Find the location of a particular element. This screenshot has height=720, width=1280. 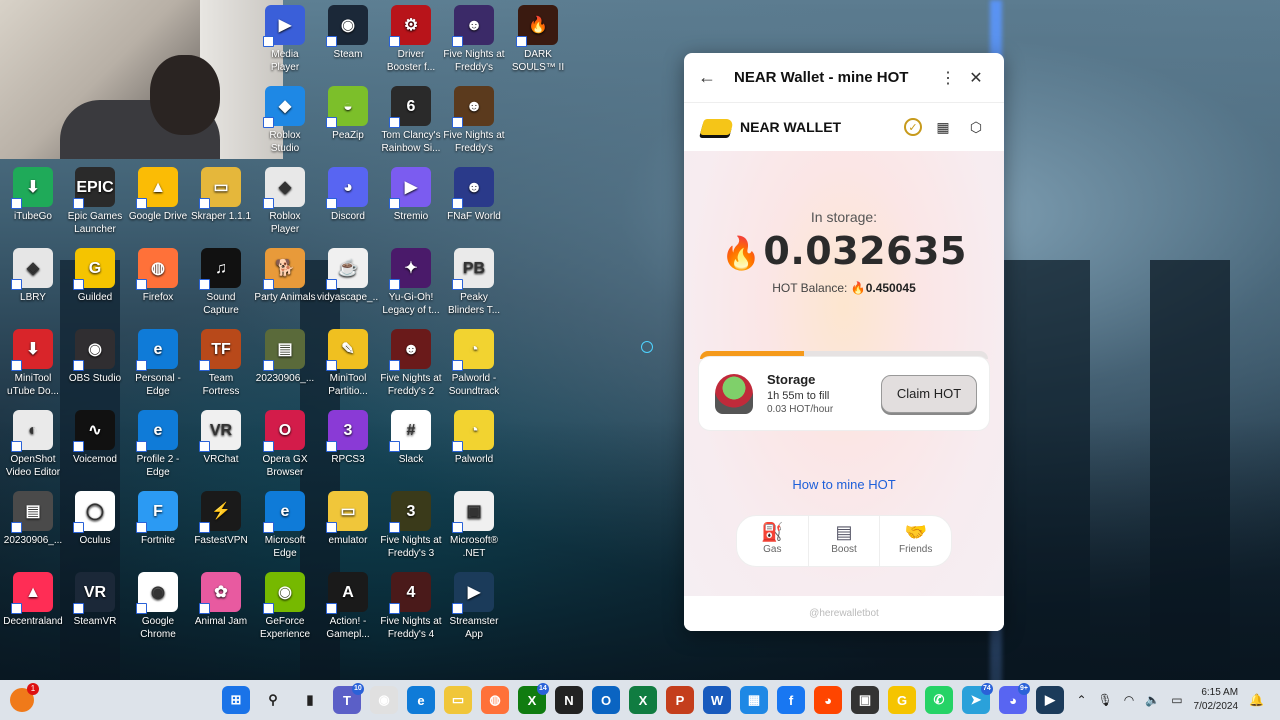

weather-widget-icon: 1 is located at coordinates (24, 697).